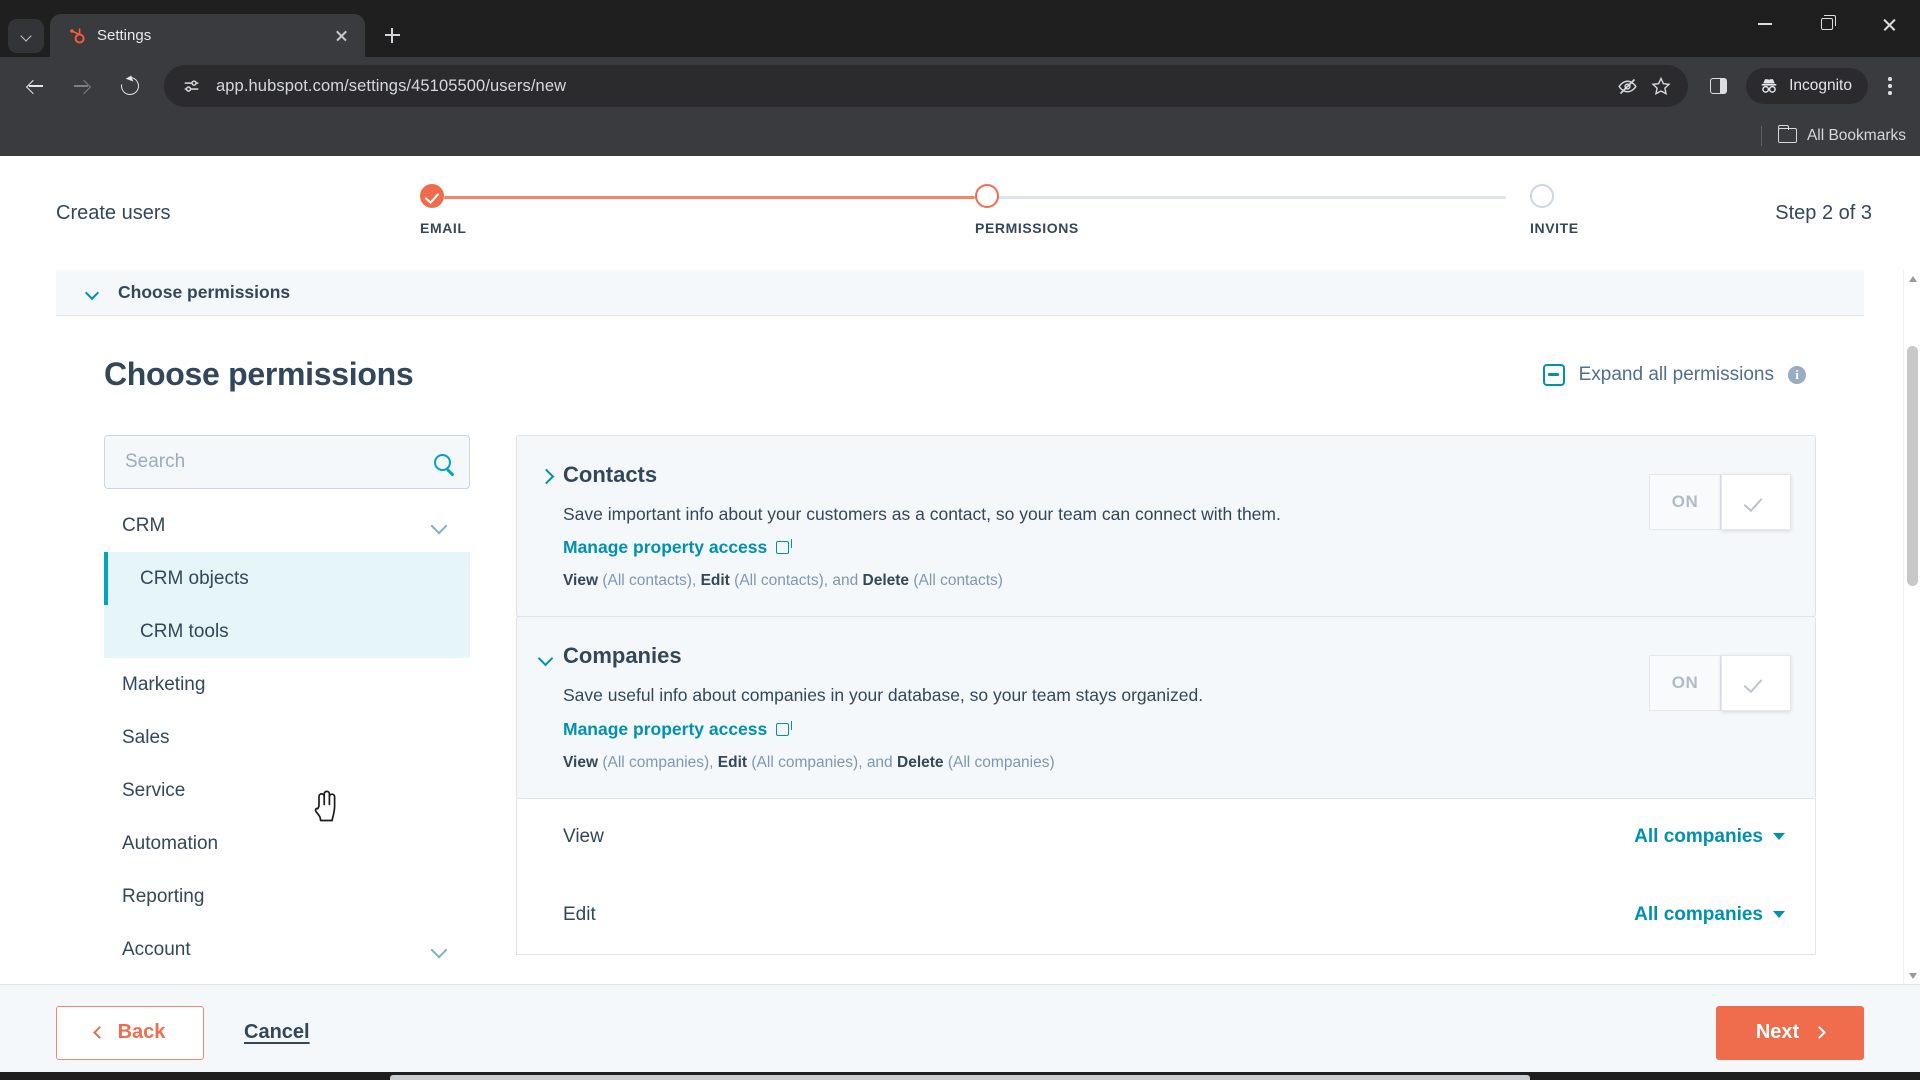 This screenshot has width=1920, height=1080. Describe the element at coordinates (1769, 86) in the screenshot. I see `incognito-icon` at that location.